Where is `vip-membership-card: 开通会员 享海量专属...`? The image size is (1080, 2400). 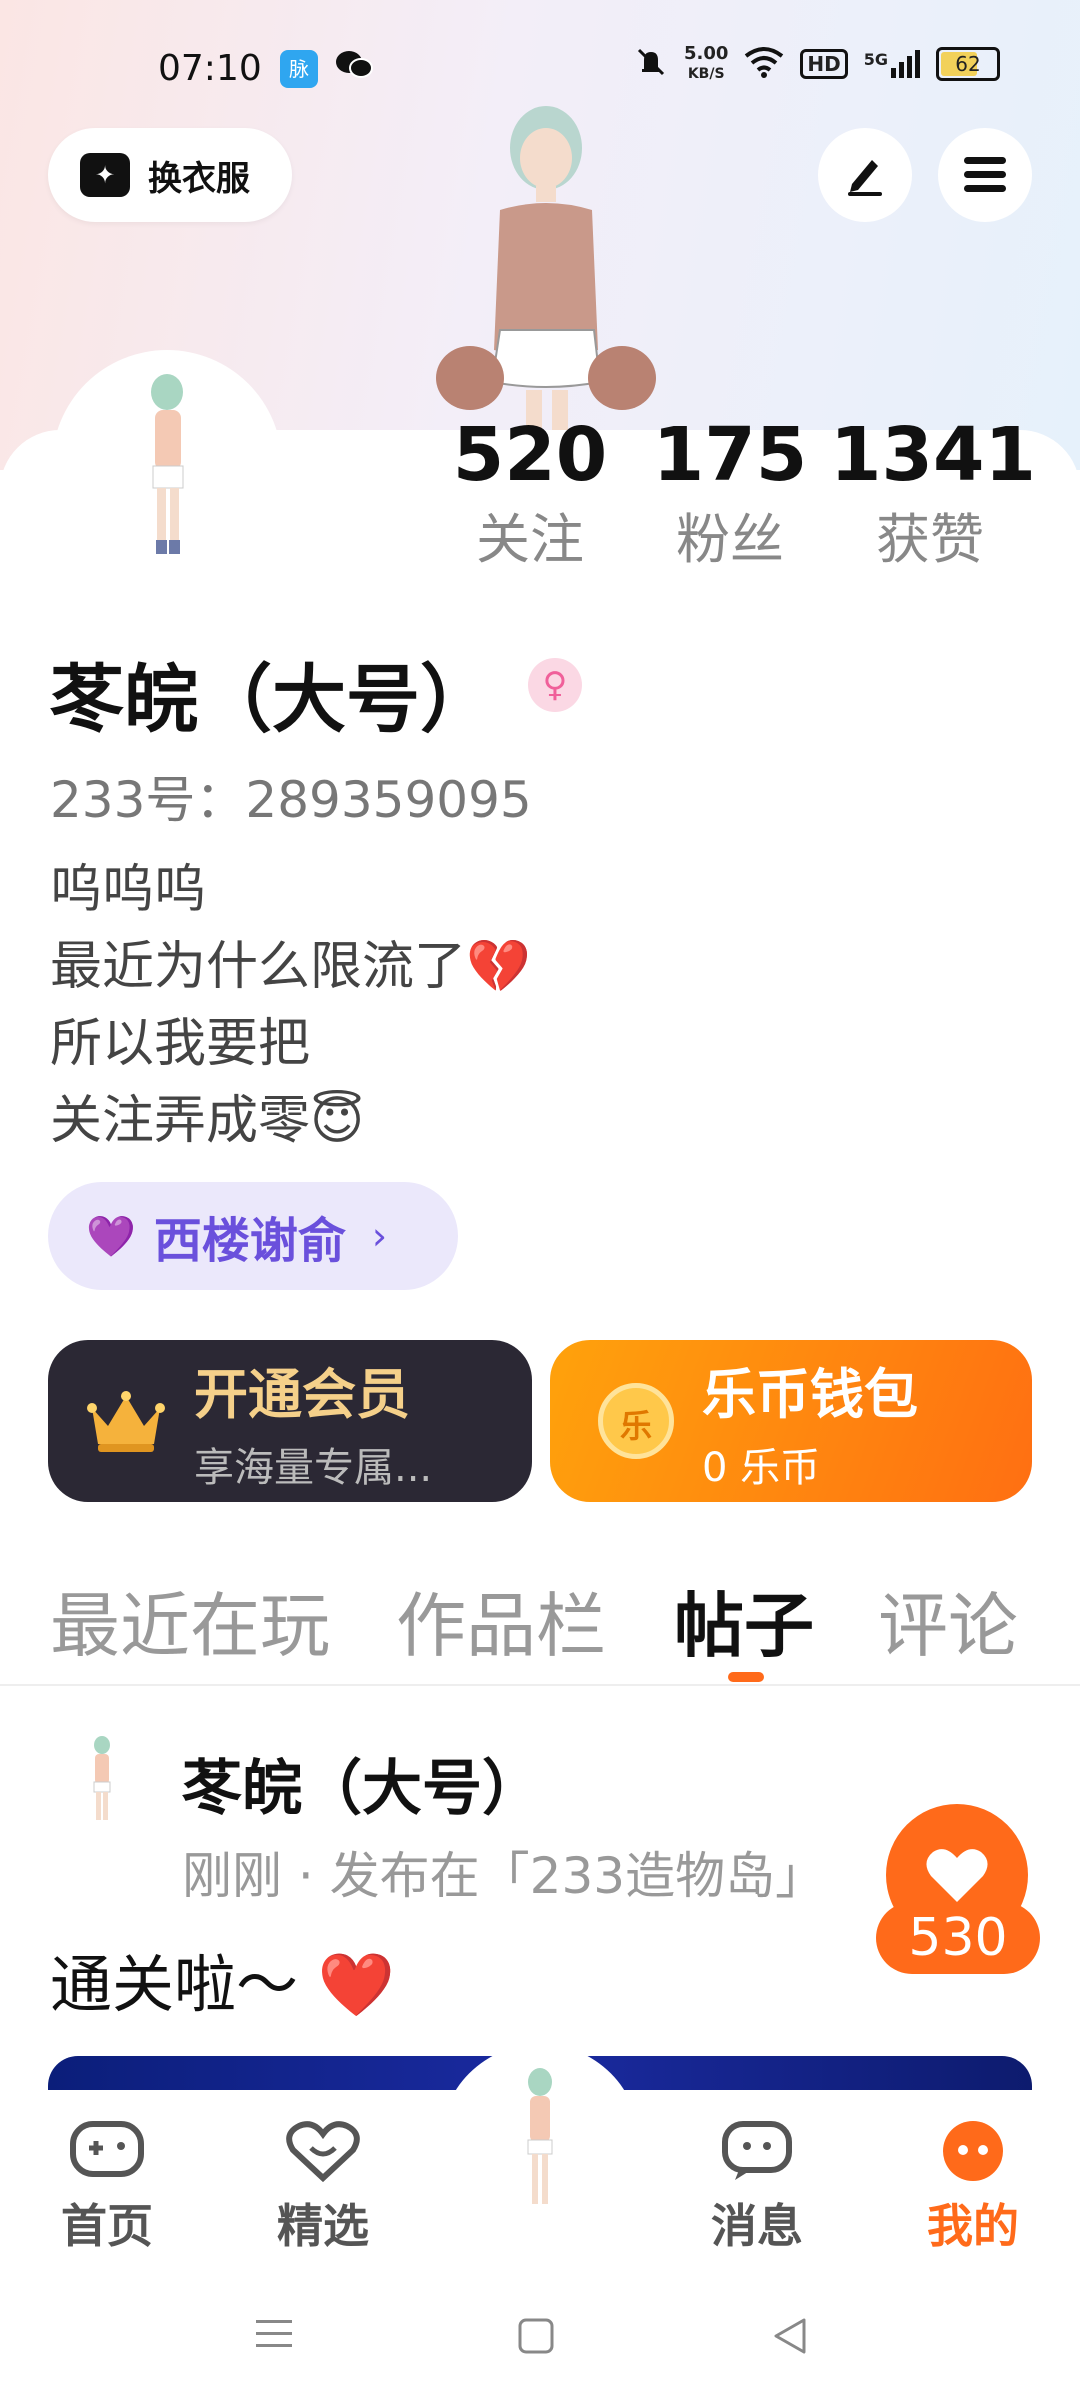 vip-membership-card: 开通会员 享海量专属... is located at coordinates (290, 1421).